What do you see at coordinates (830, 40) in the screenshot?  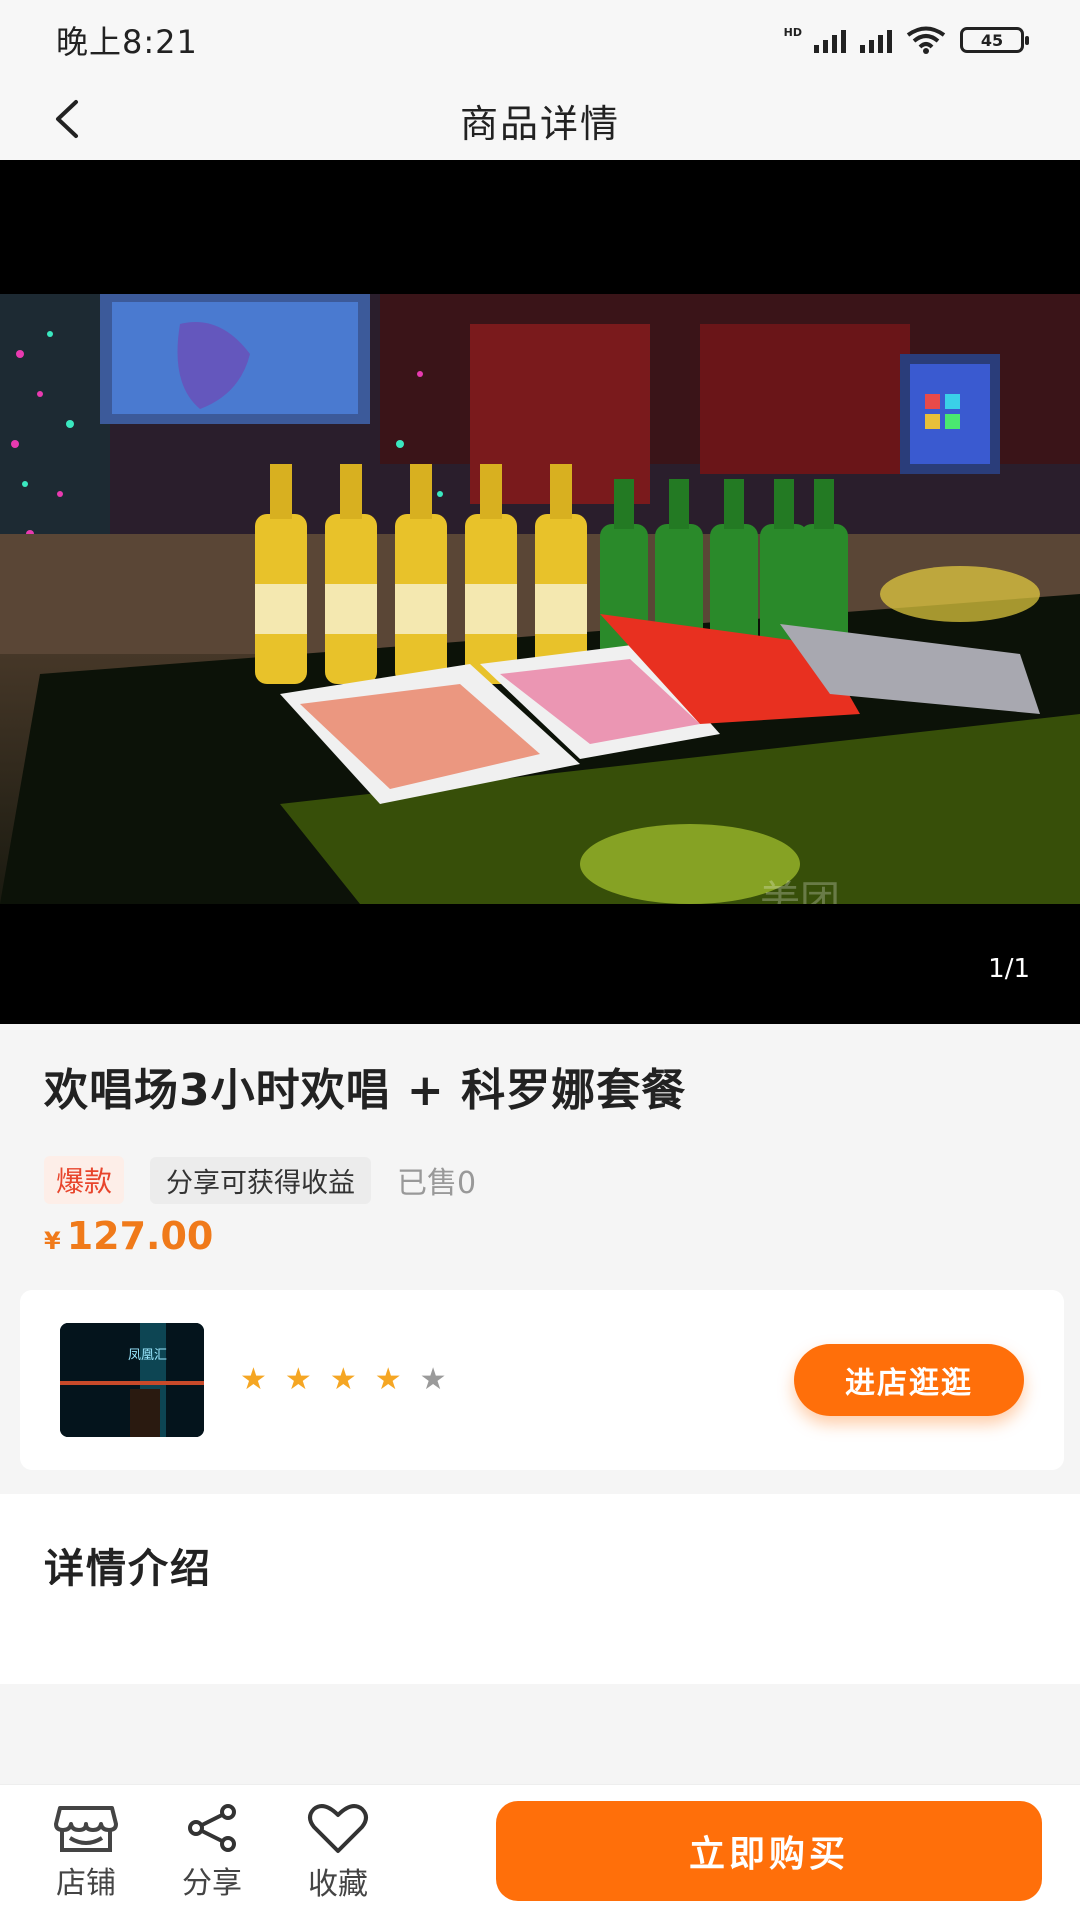 I see `cellular-signal-icon` at bounding box center [830, 40].